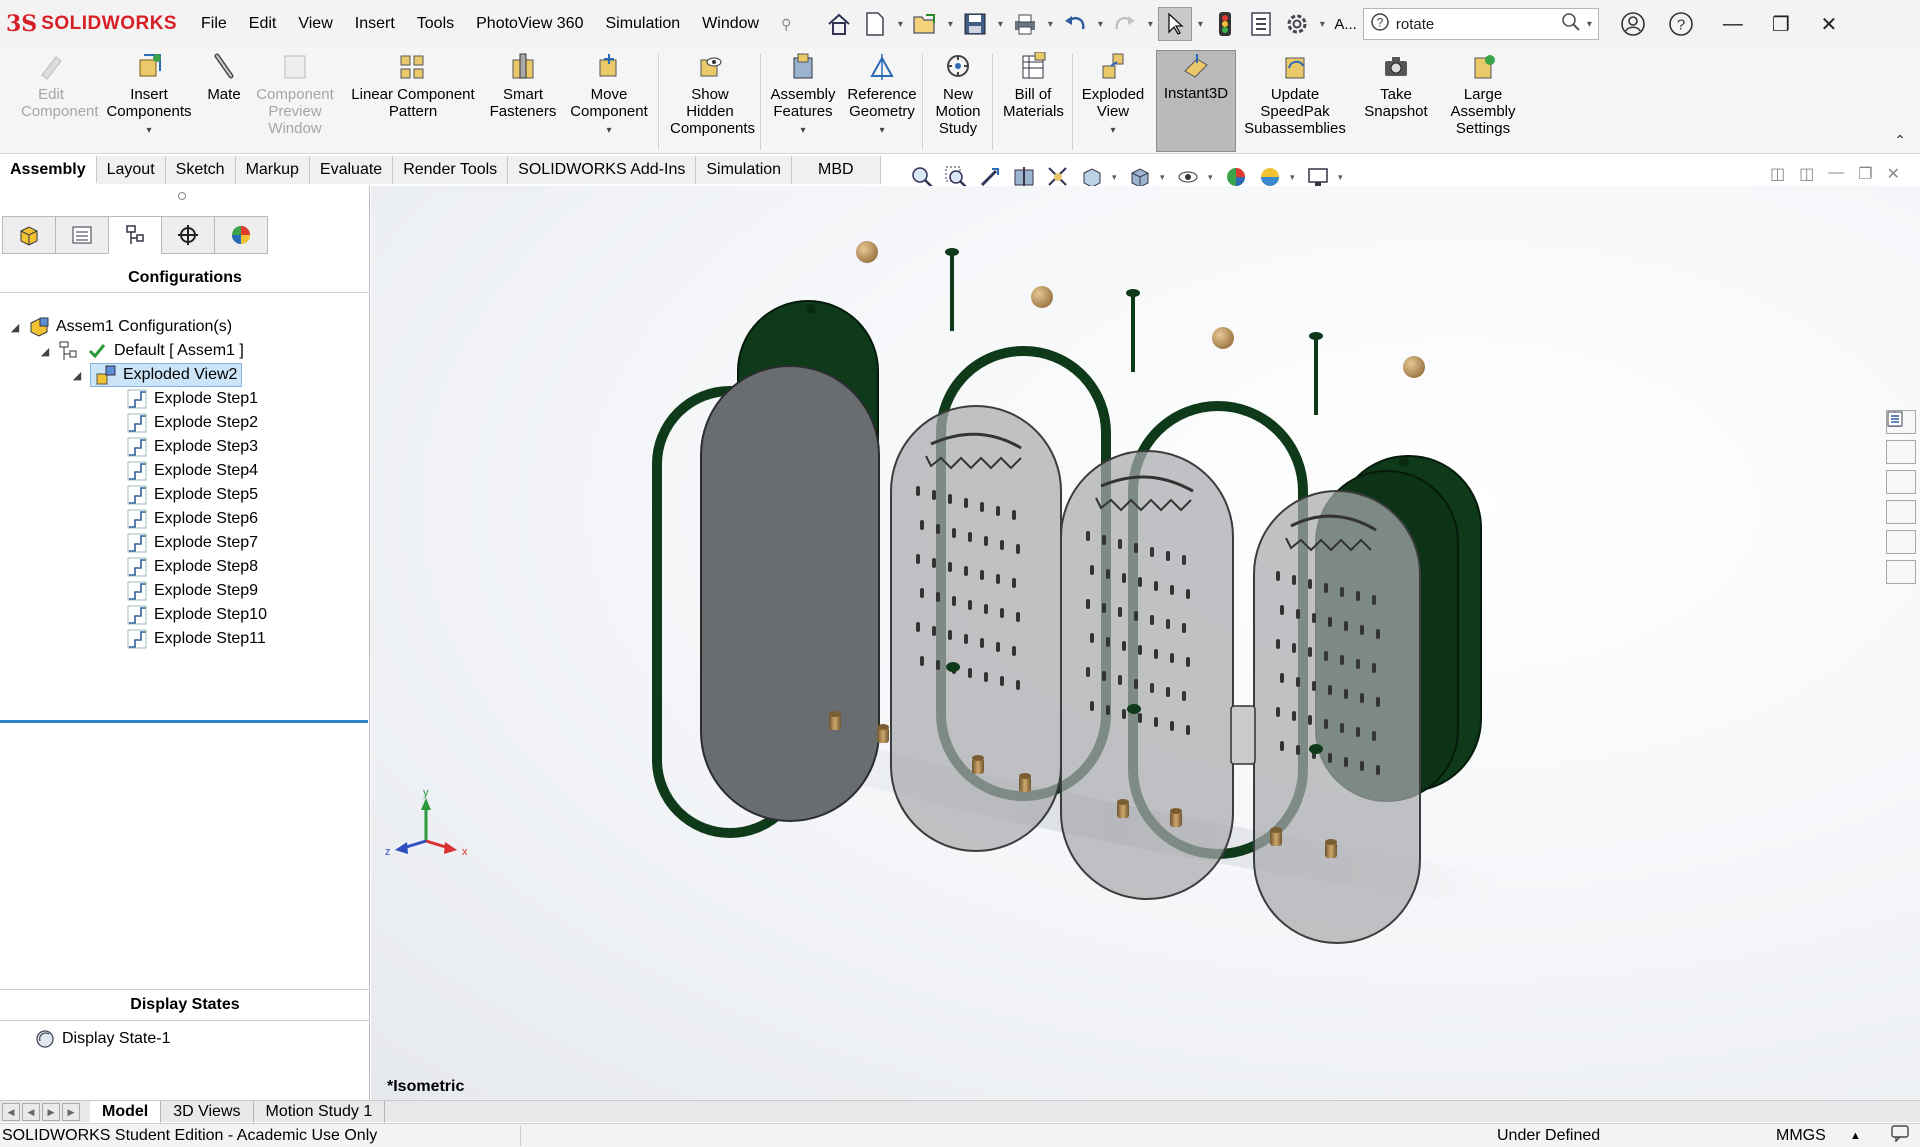 The image size is (1920, 1147). Describe the element at coordinates (1865, 174) in the screenshot. I see `viewport-restore-icon: ❐` at that location.